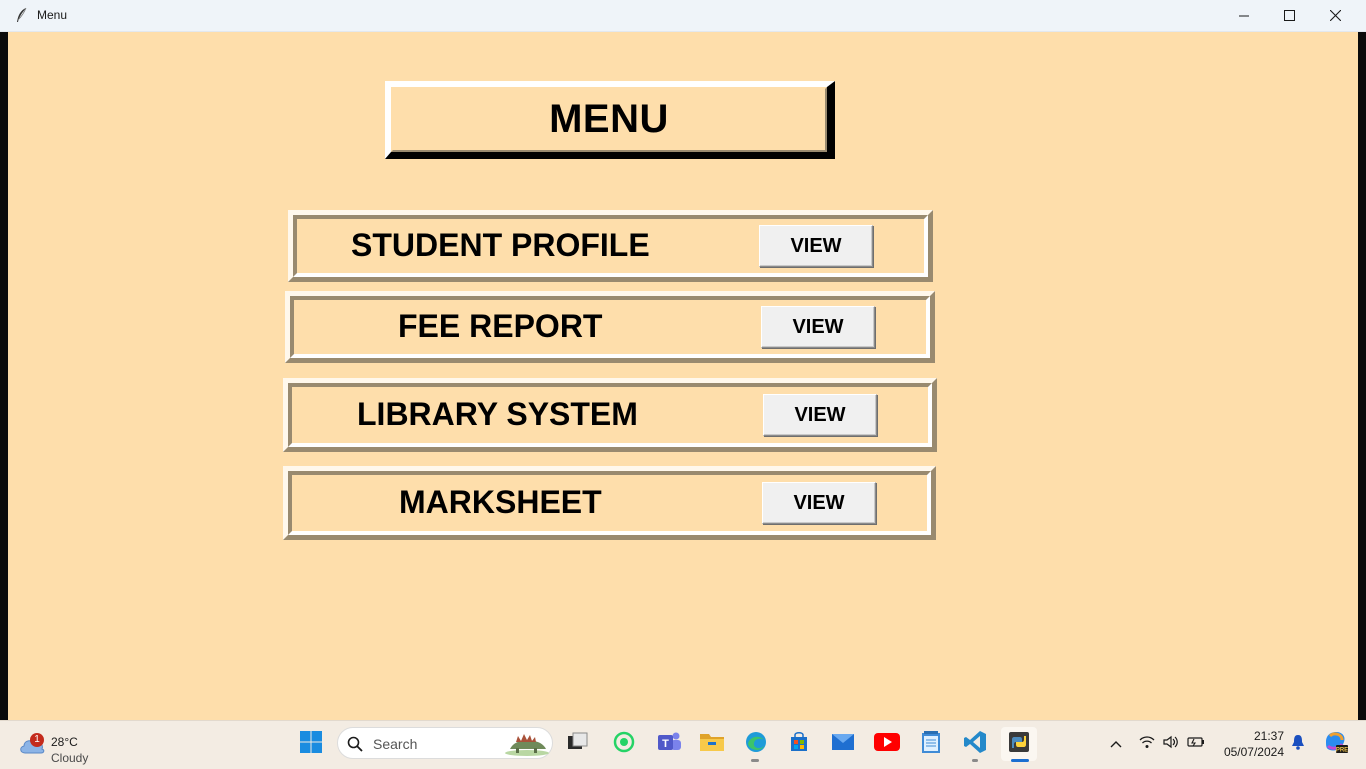 Image resolution: width=1366 pixels, height=769 pixels. What do you see at coordinates (819, 503) in the screenshot?
I see `view-marksheet-button: VIEW` at bounding box center [819, 503].